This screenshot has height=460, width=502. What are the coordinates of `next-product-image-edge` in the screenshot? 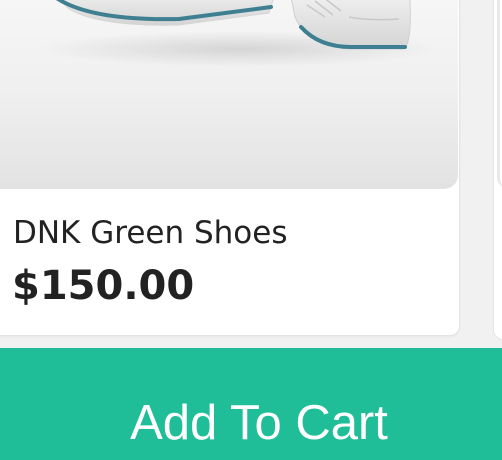 It's located at (499, 93).